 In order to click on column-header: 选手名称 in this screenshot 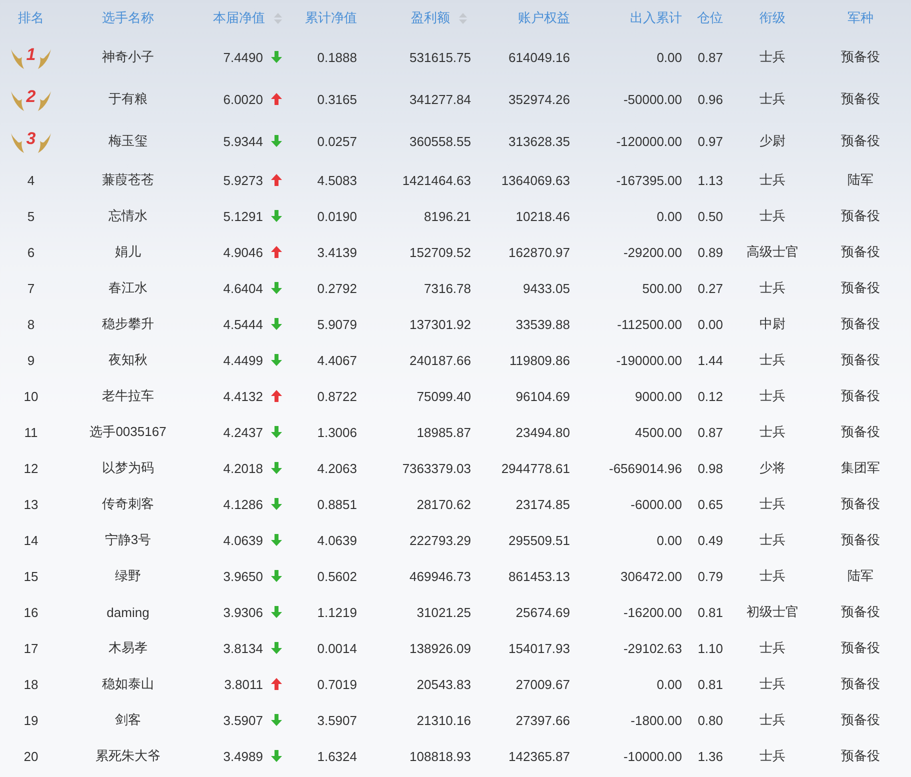, I will do `click(128, 18)`.